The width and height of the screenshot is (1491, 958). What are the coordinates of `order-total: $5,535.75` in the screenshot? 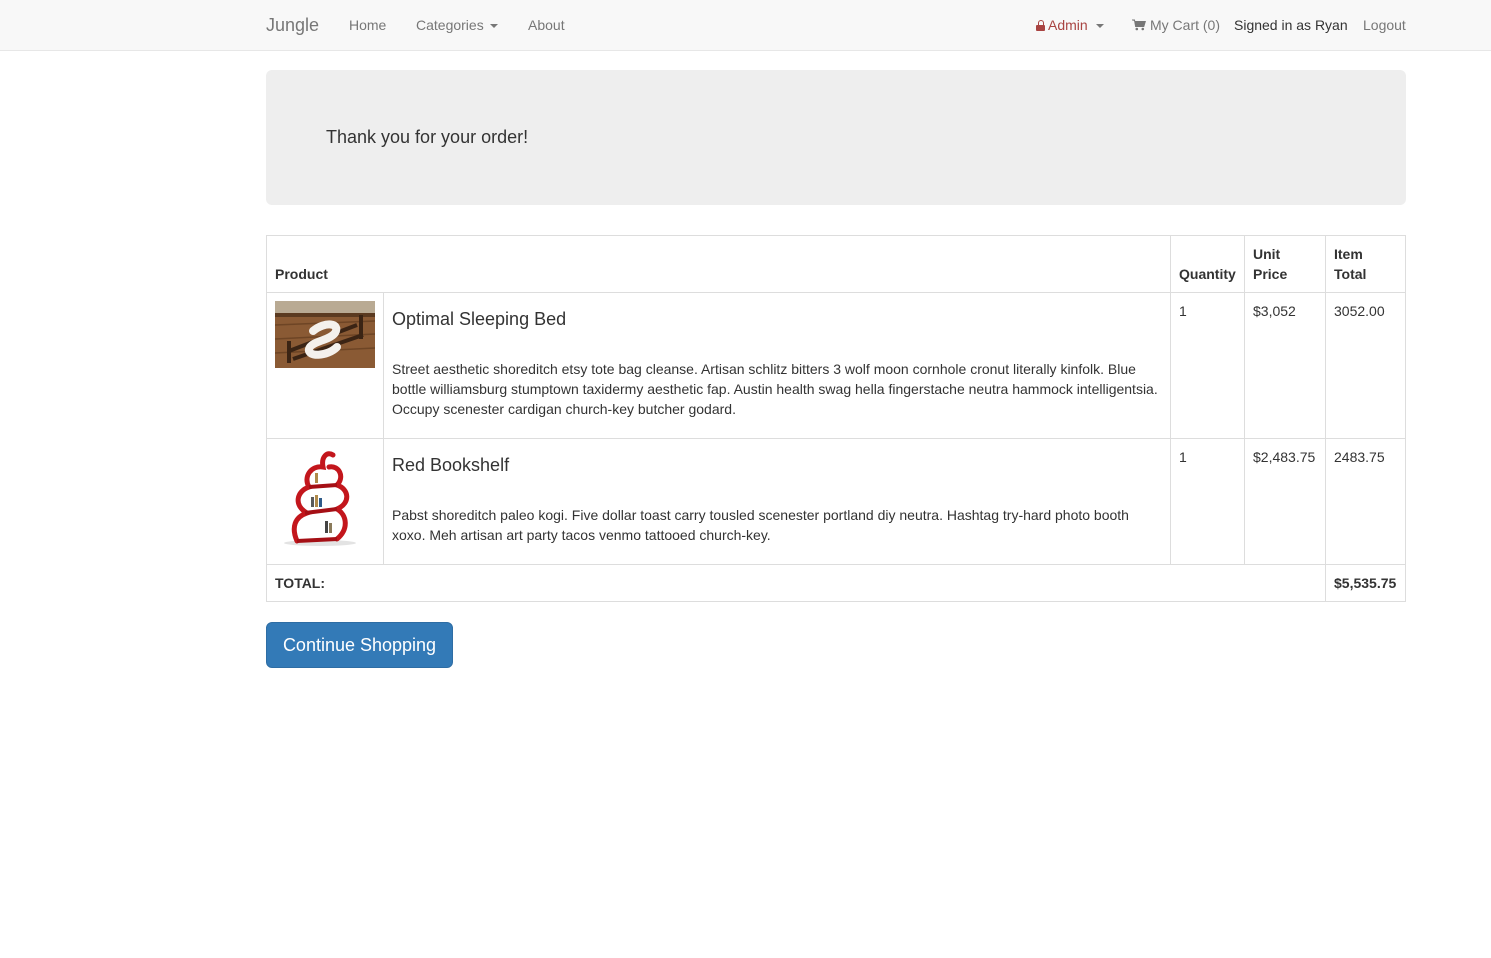 It's located at (1365, 583).